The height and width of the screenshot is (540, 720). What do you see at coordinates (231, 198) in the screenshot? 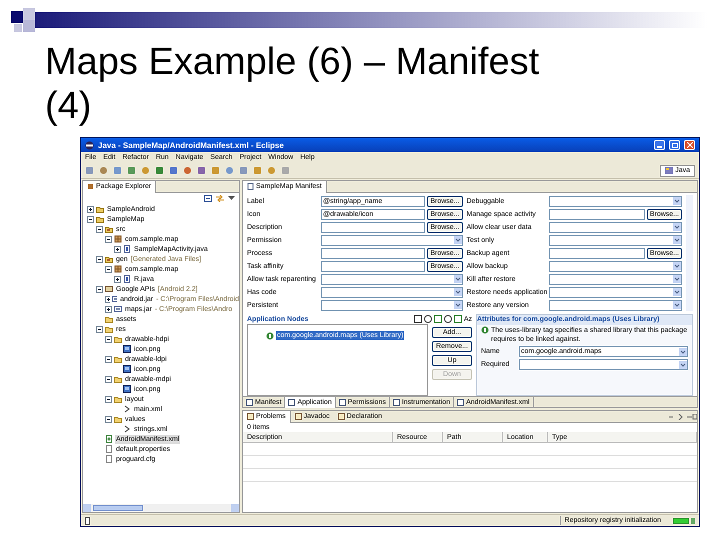
I see `view-menu-icon` at bounding box center [231, 198].